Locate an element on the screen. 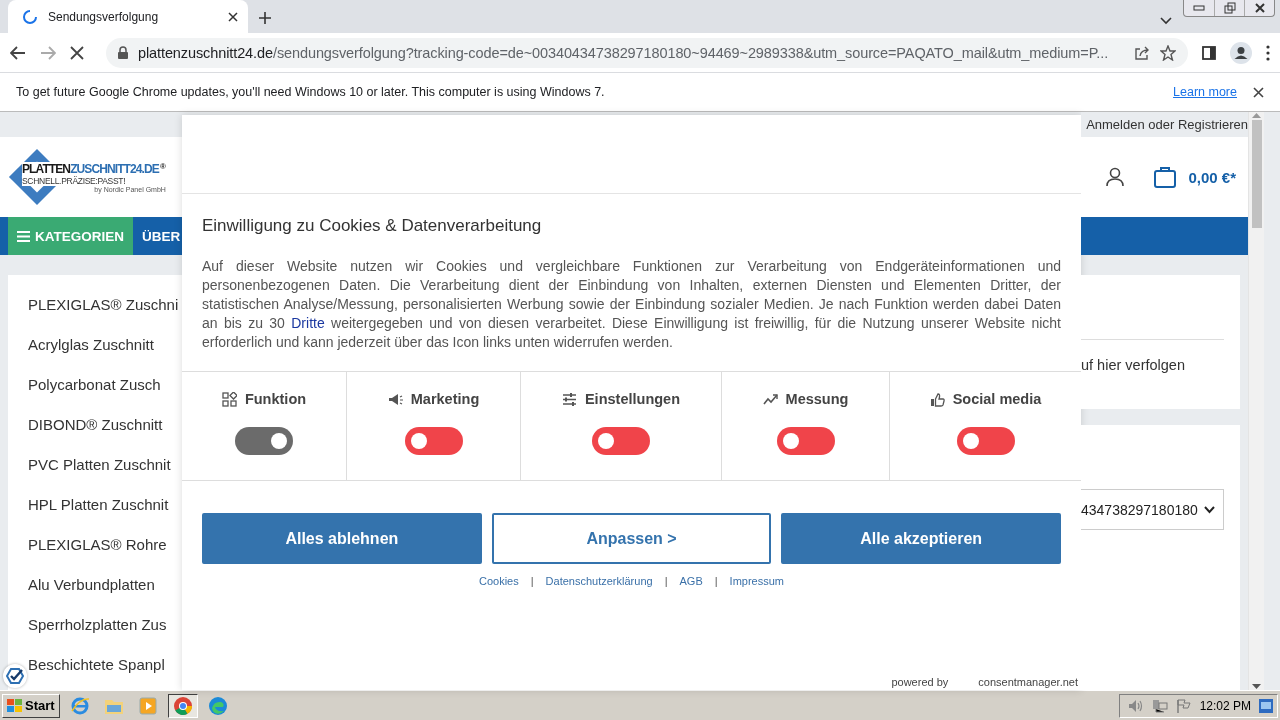  grid-icon is located at coordinates (229, 399).